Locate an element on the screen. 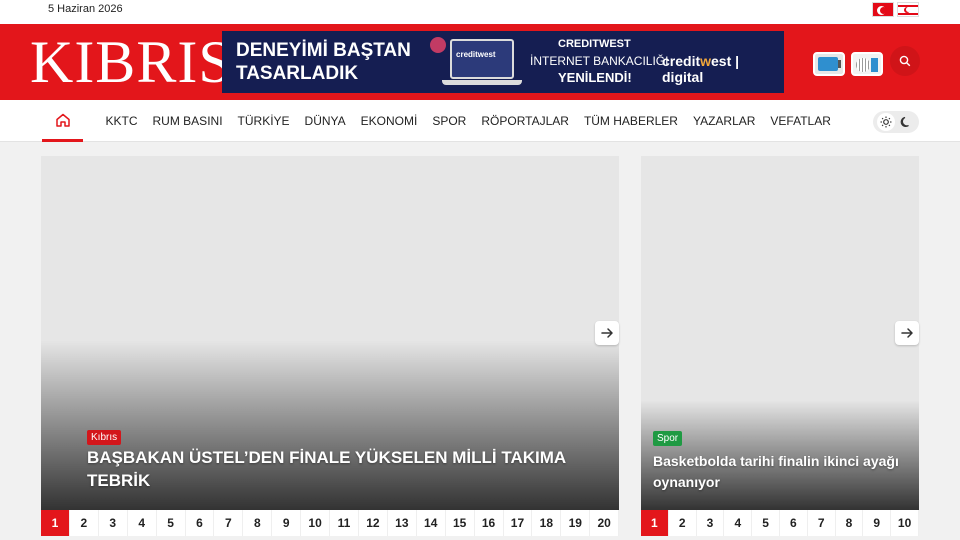 This screenshot has width=960, height=540. side-slider-pagination: 1 2 3 4 5 6 7 8 9 10 is located at coordinates (780, 523).